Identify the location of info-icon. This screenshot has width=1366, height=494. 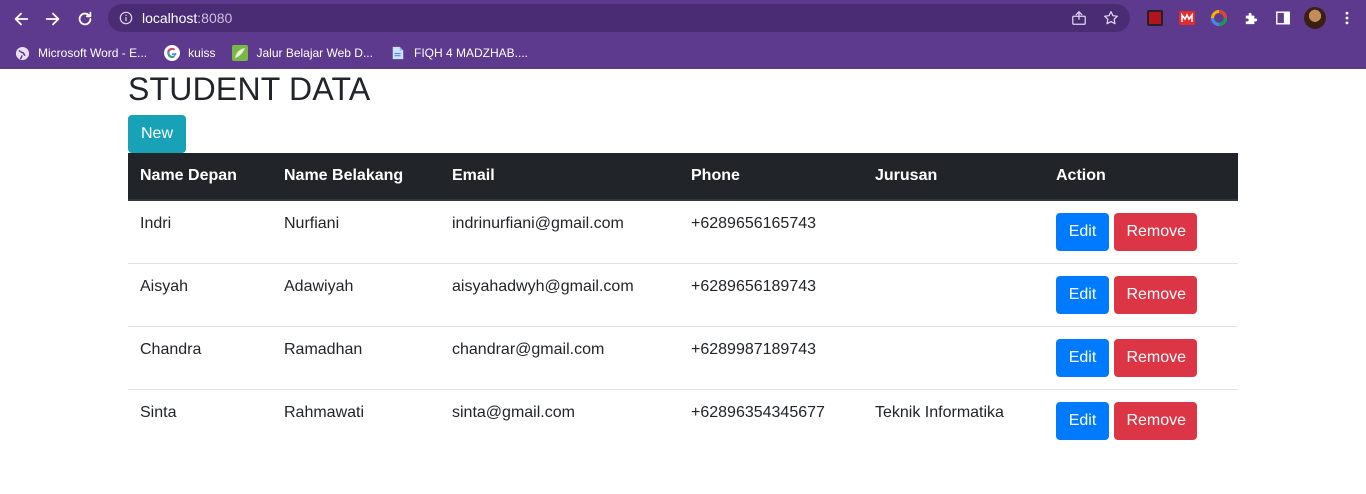
(126, 18).